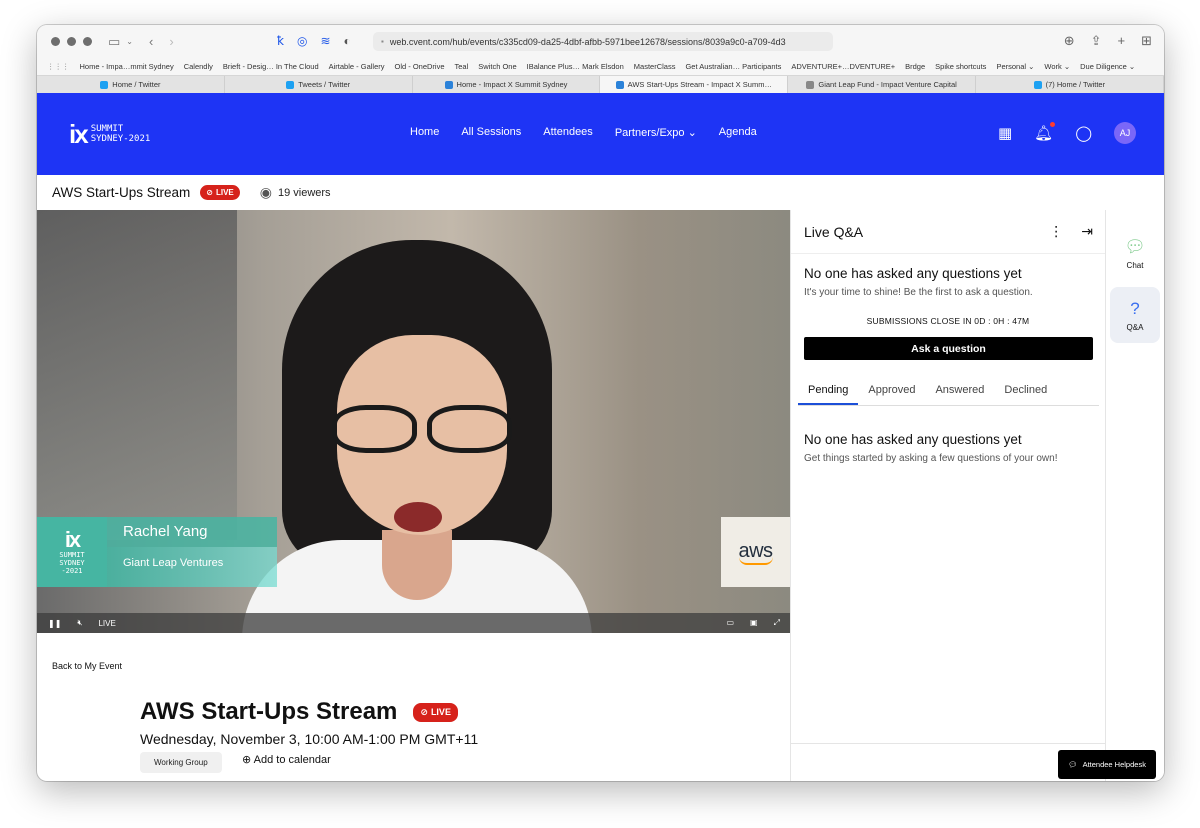 The image size is (1200, 828). I want to click on minimize-window-button, so click(71, 41).